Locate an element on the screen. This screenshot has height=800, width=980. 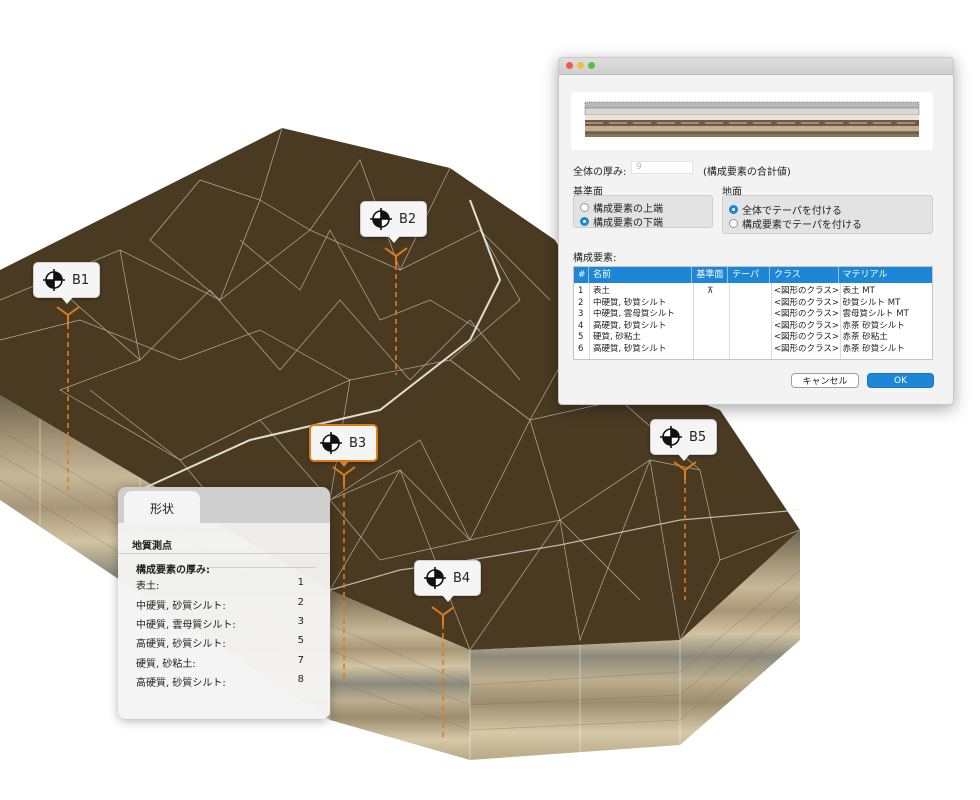
header-taper: テーパ is located at coordinates (749, 275).